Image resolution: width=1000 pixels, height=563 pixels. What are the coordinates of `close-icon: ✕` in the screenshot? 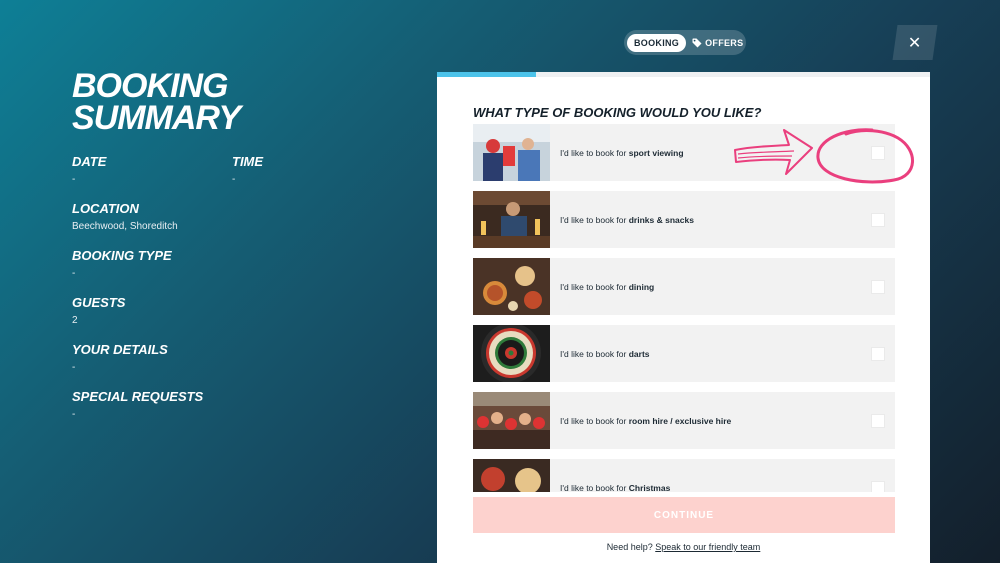 It's located at (915, 43).